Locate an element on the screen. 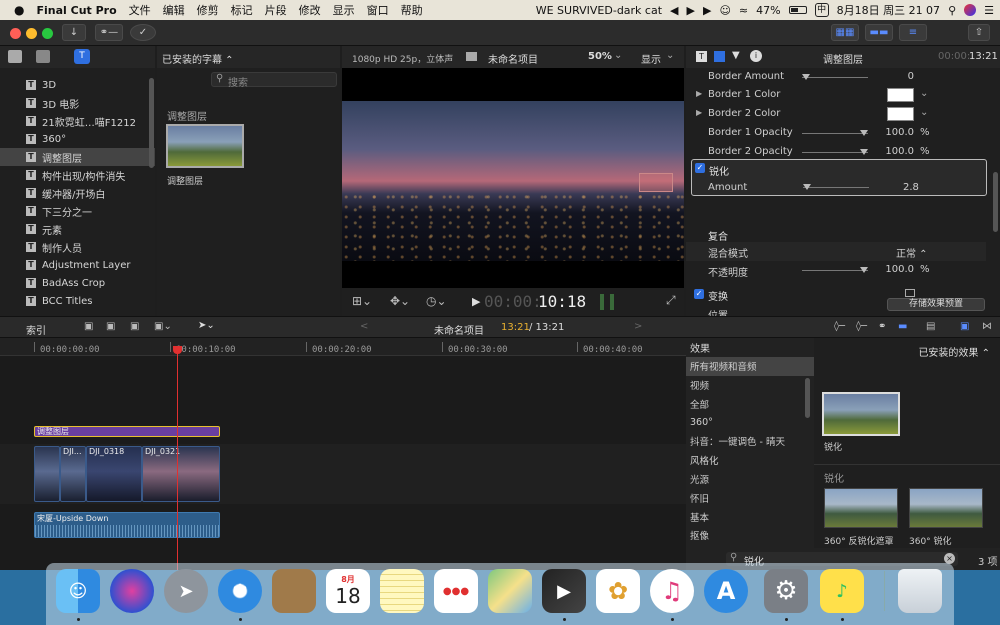 The width and height of the screenshot is (1000, 625). finder-icon: ☺ is located at coordinates (78, 591).